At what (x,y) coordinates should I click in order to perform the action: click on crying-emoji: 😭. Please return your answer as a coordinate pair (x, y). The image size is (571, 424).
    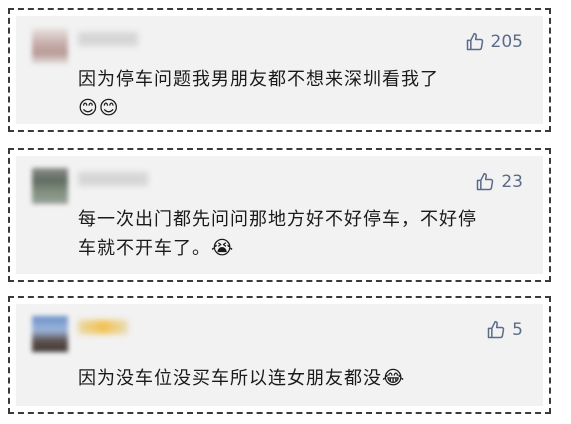
    Looking at the image, I should click on (223, 248).